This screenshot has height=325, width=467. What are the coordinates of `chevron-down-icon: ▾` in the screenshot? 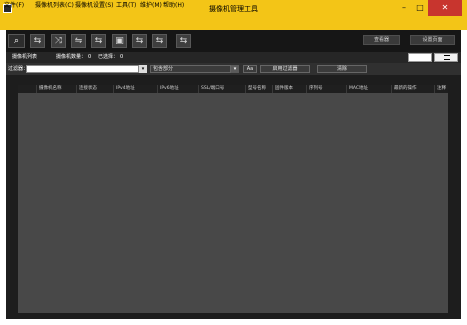 It's located at (235, 69).